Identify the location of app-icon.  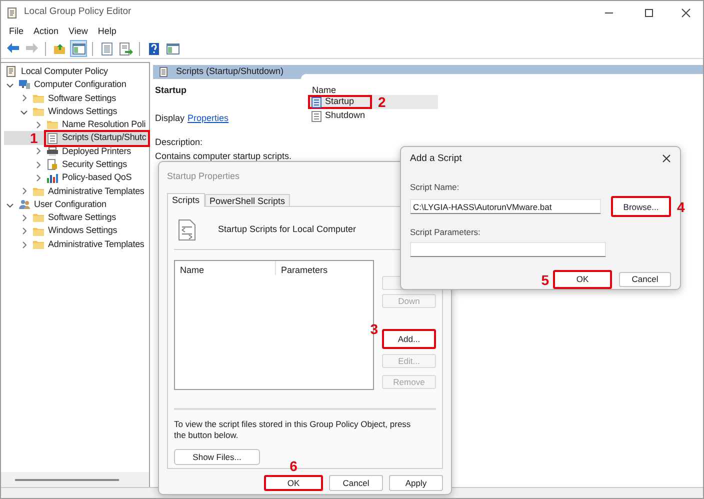
(12, 12).